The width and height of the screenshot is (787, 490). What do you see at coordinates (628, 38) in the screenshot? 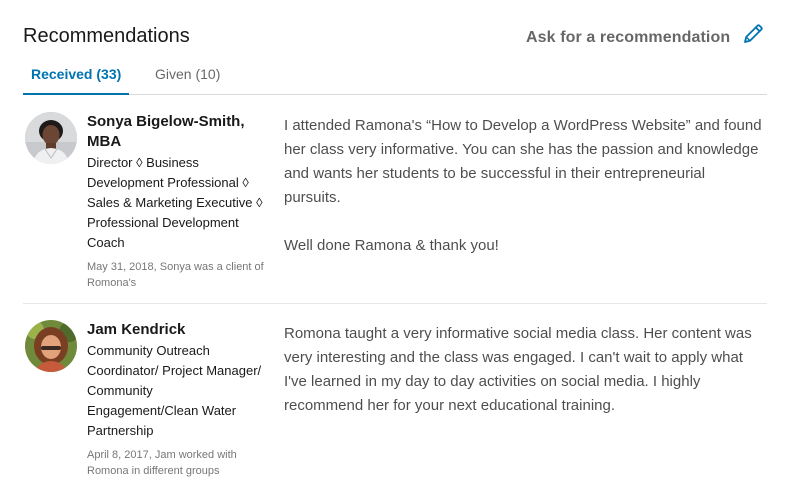
I see `ask-recommendation-button: Ask for a recommendation` at bounding box center [628, 38].